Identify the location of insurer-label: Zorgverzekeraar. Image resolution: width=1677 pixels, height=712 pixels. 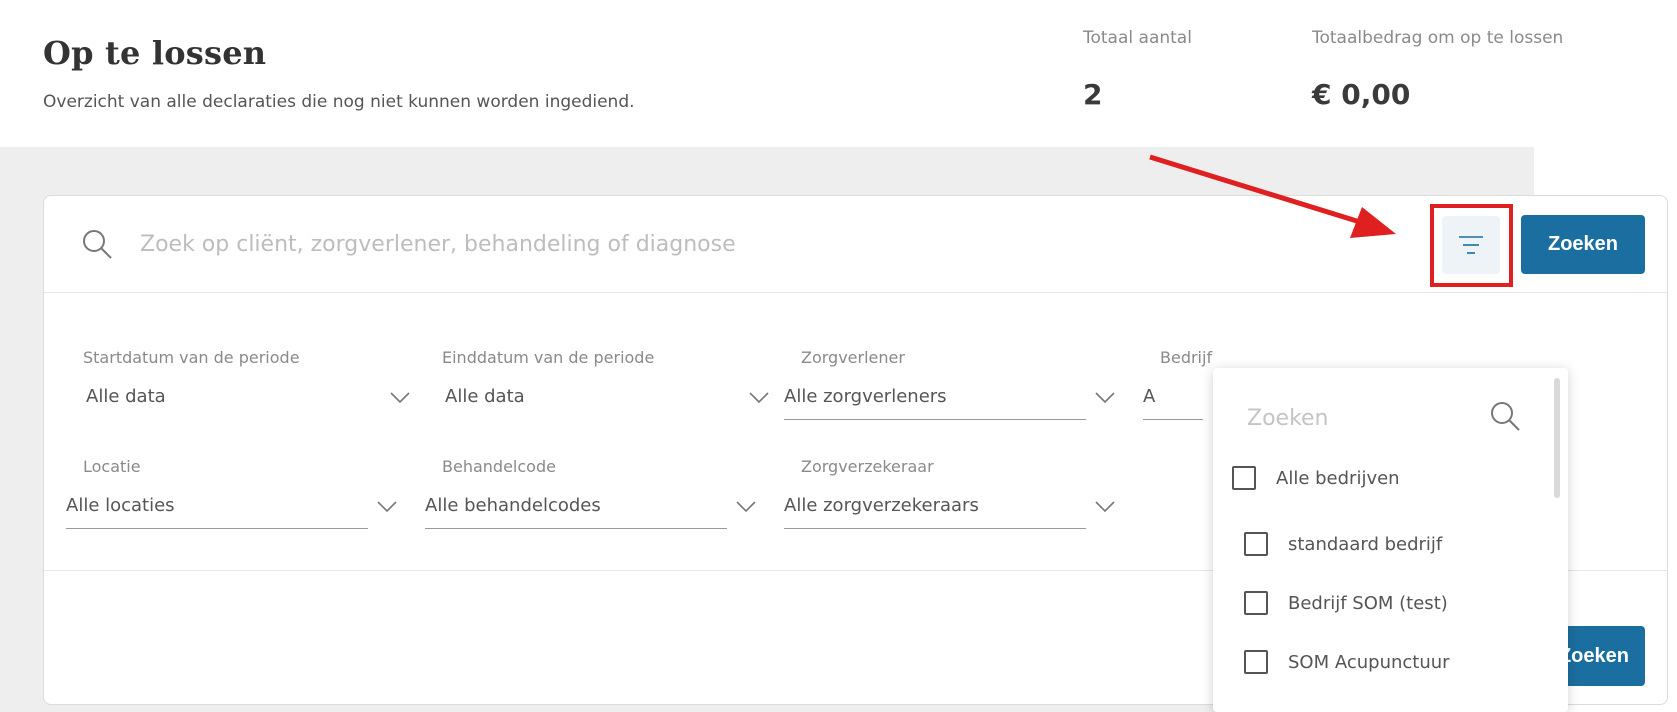
(867, 466).